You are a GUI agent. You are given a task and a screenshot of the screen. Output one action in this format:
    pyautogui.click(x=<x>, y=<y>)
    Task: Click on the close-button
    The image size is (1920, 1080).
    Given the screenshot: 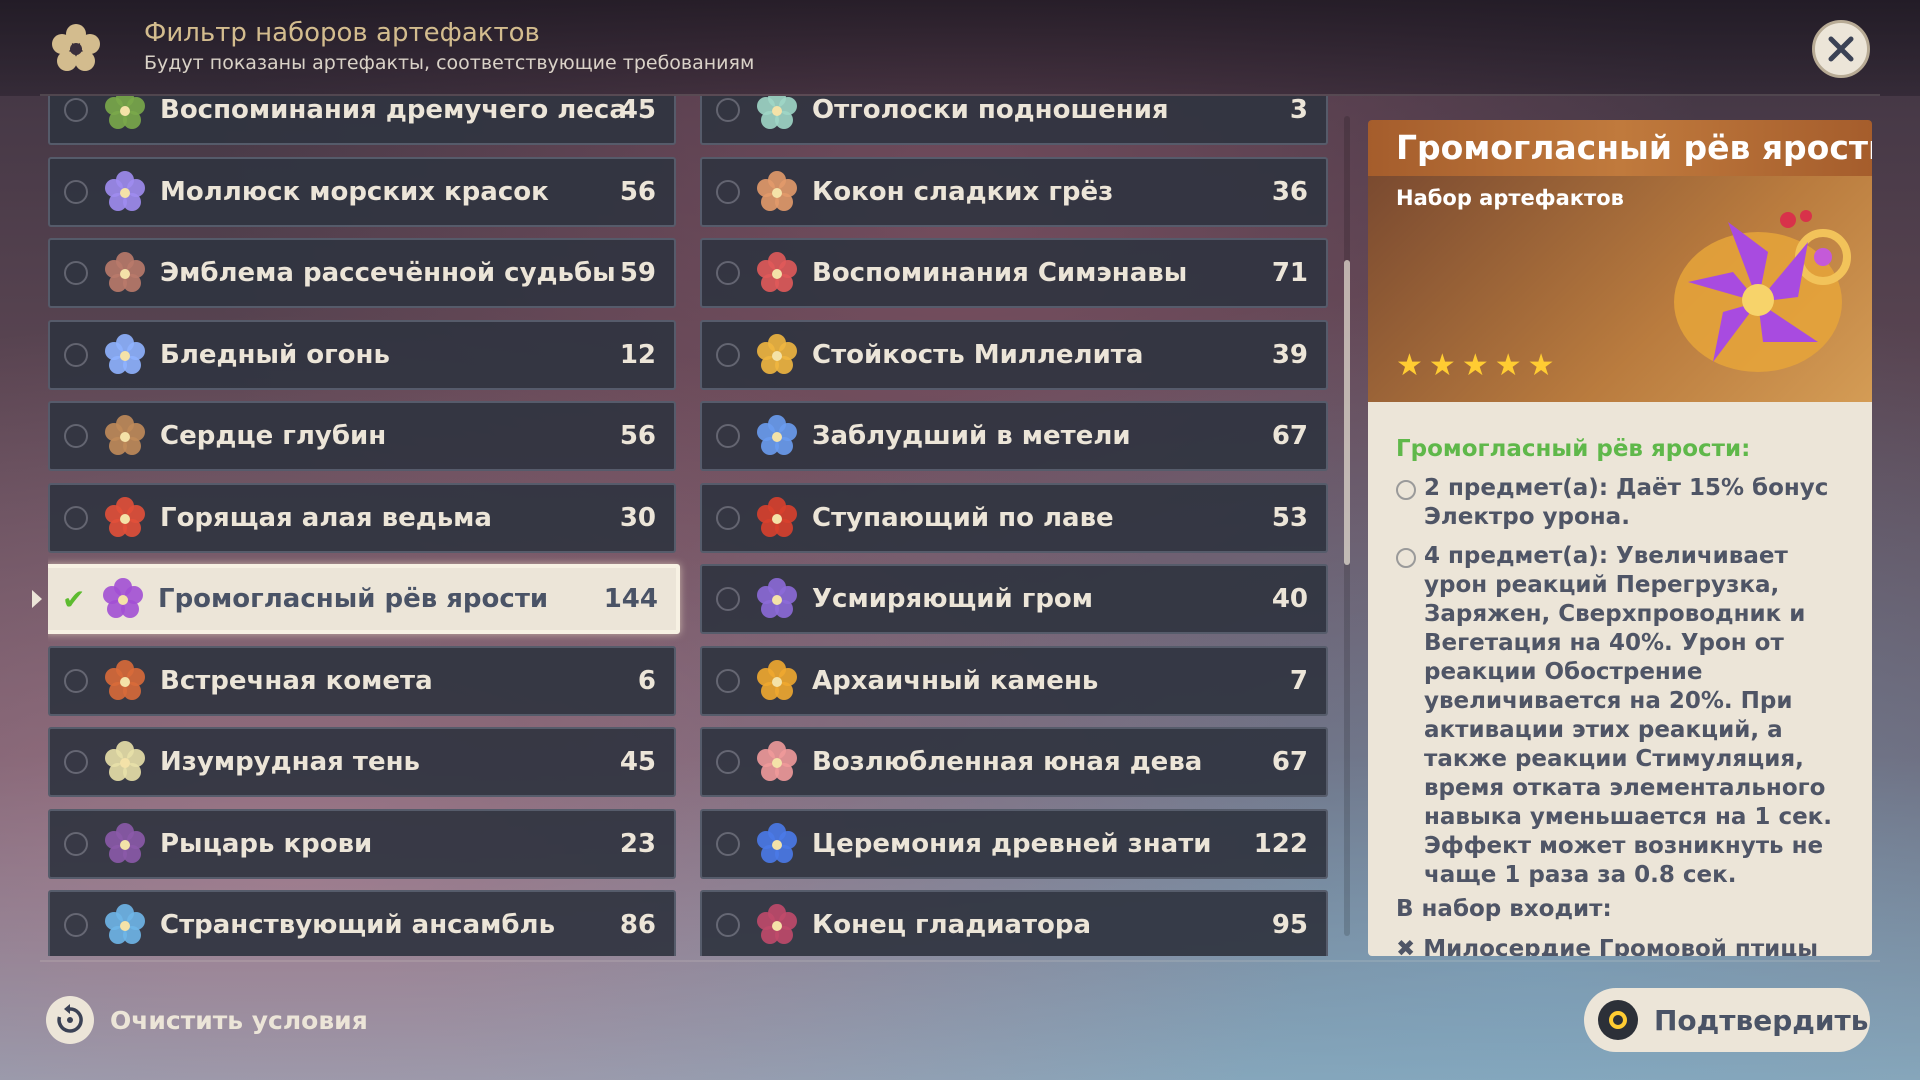 What is the action you would take?
    pyautogui.click(x=1841, y=49)
    